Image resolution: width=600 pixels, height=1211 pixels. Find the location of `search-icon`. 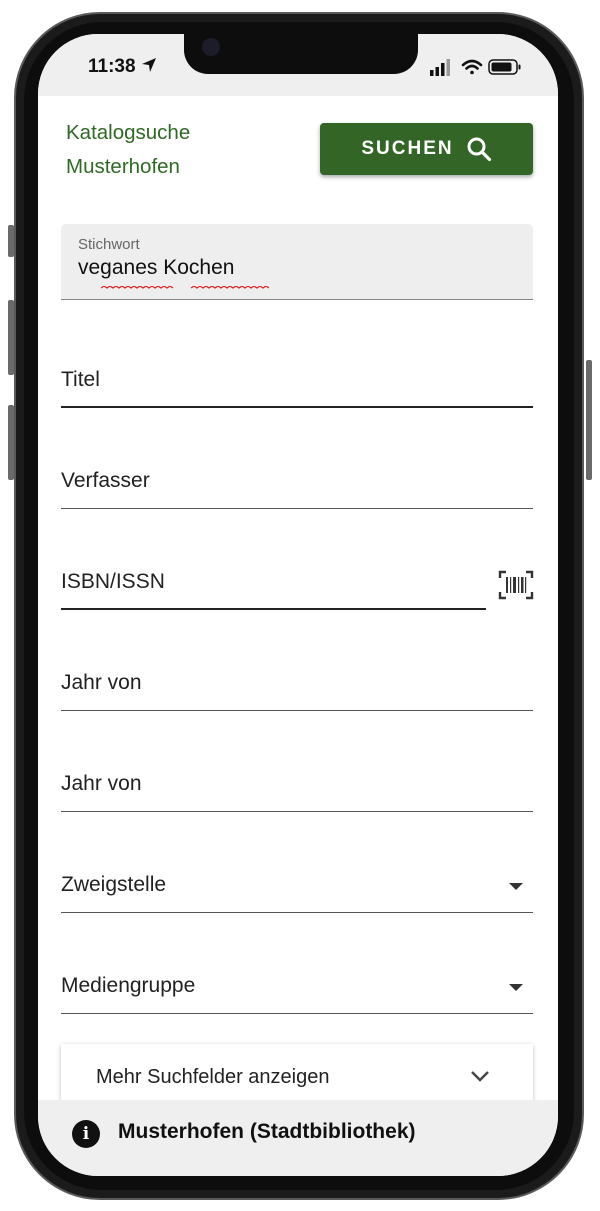

search-icon is located at coordinates (479, 149).